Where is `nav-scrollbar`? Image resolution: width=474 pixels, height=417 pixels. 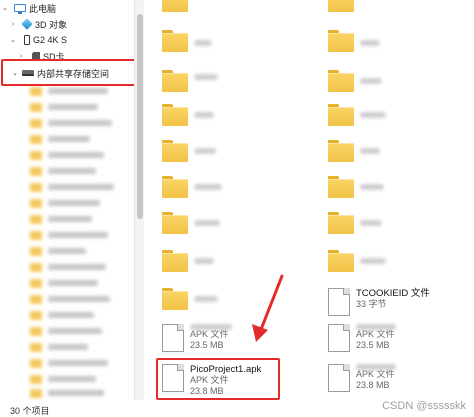
nav-scrollbar is located at coordinates (139, 200).